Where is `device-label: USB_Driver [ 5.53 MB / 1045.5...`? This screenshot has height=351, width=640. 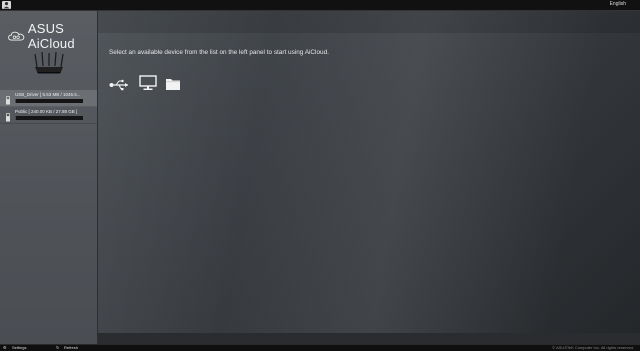
device-label: USB_Driver [ 5.53 MB / 1045.5... is located at coordinates (48, 94).